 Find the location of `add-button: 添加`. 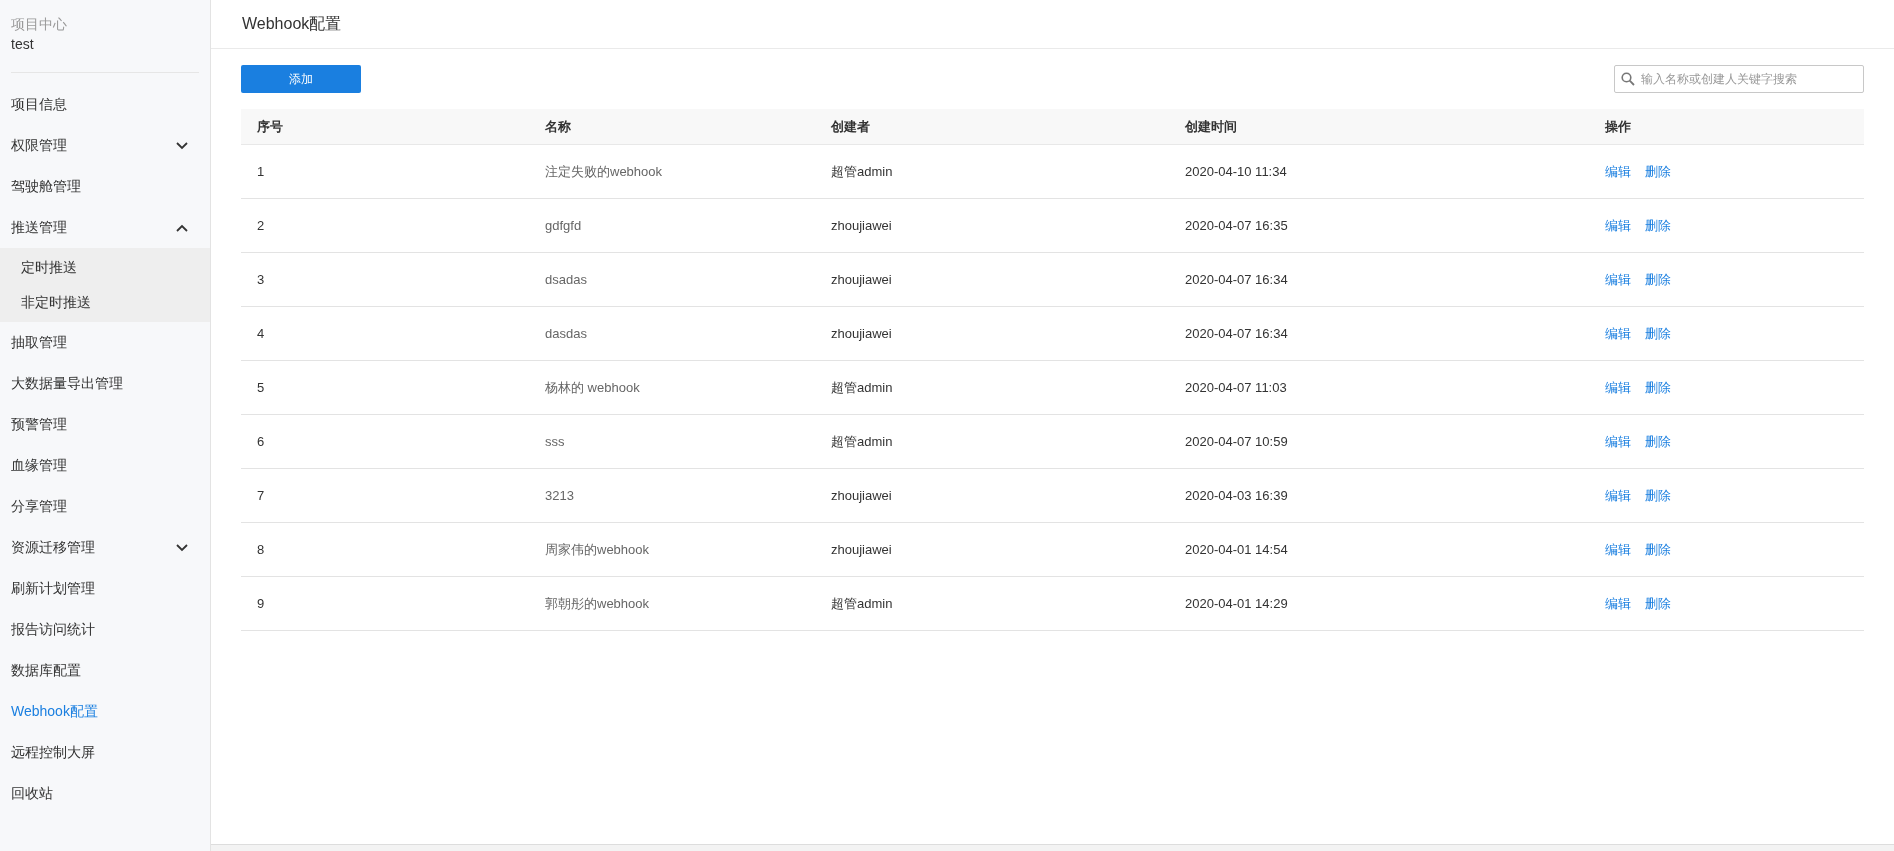

add-button: 添加 is located at coordinates (301, 79).